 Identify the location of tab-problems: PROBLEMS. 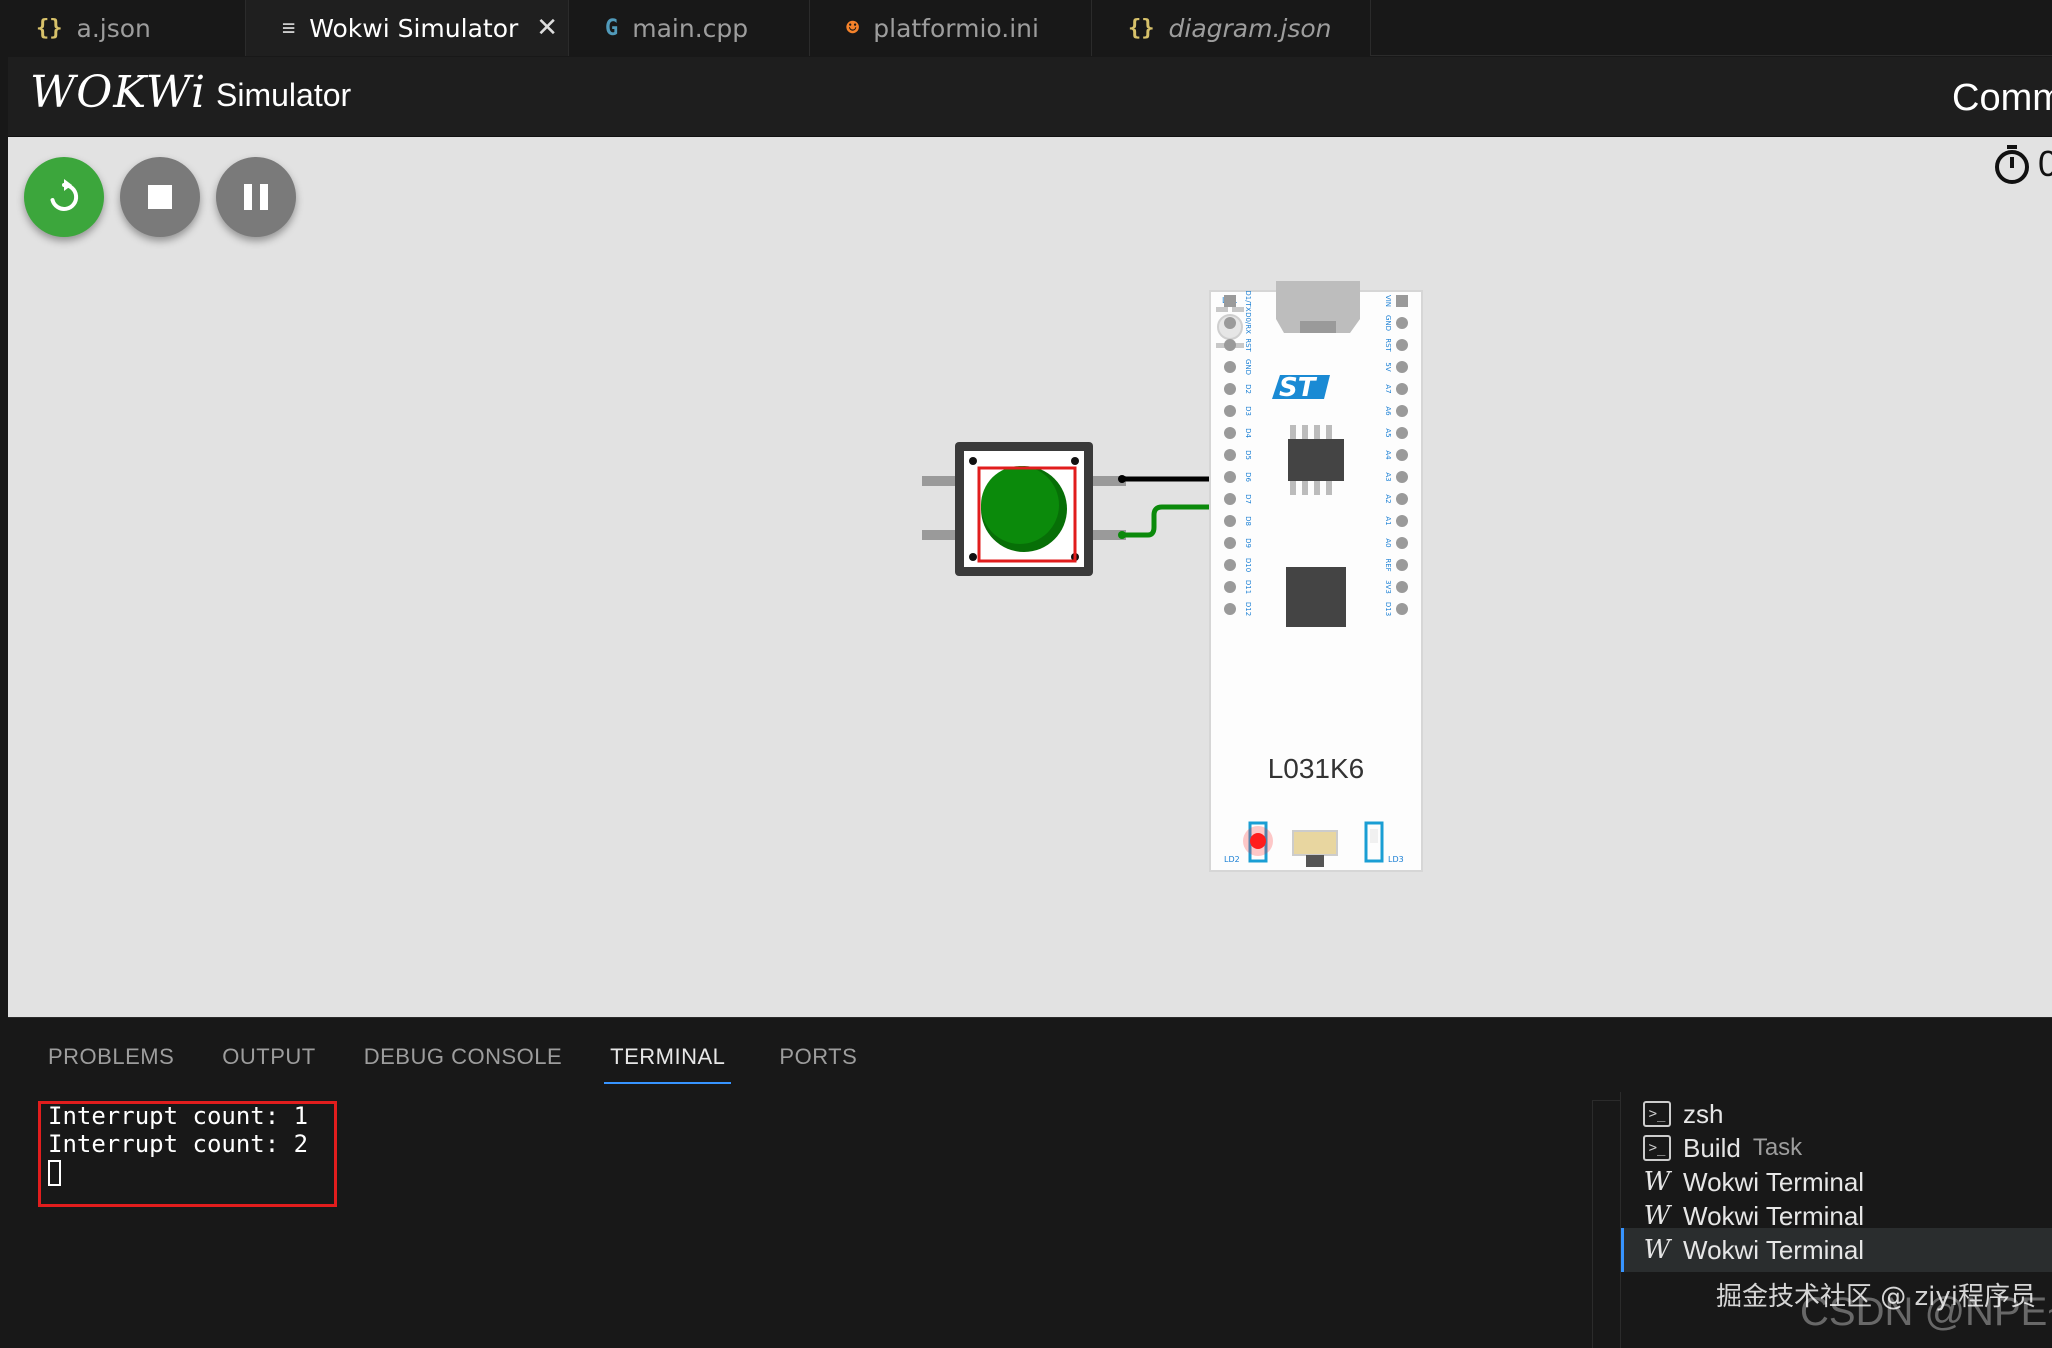
(111, 1064).